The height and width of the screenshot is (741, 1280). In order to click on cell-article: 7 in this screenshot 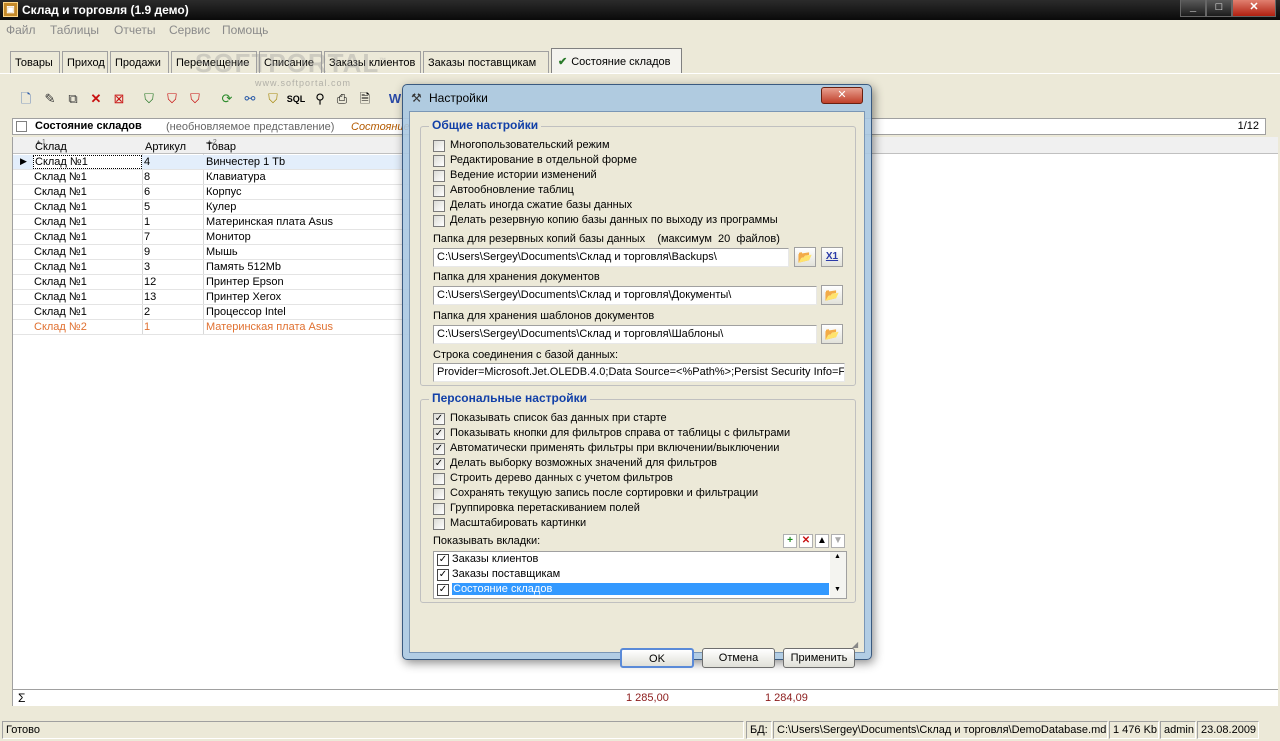, I will do `click(147, 237)`.